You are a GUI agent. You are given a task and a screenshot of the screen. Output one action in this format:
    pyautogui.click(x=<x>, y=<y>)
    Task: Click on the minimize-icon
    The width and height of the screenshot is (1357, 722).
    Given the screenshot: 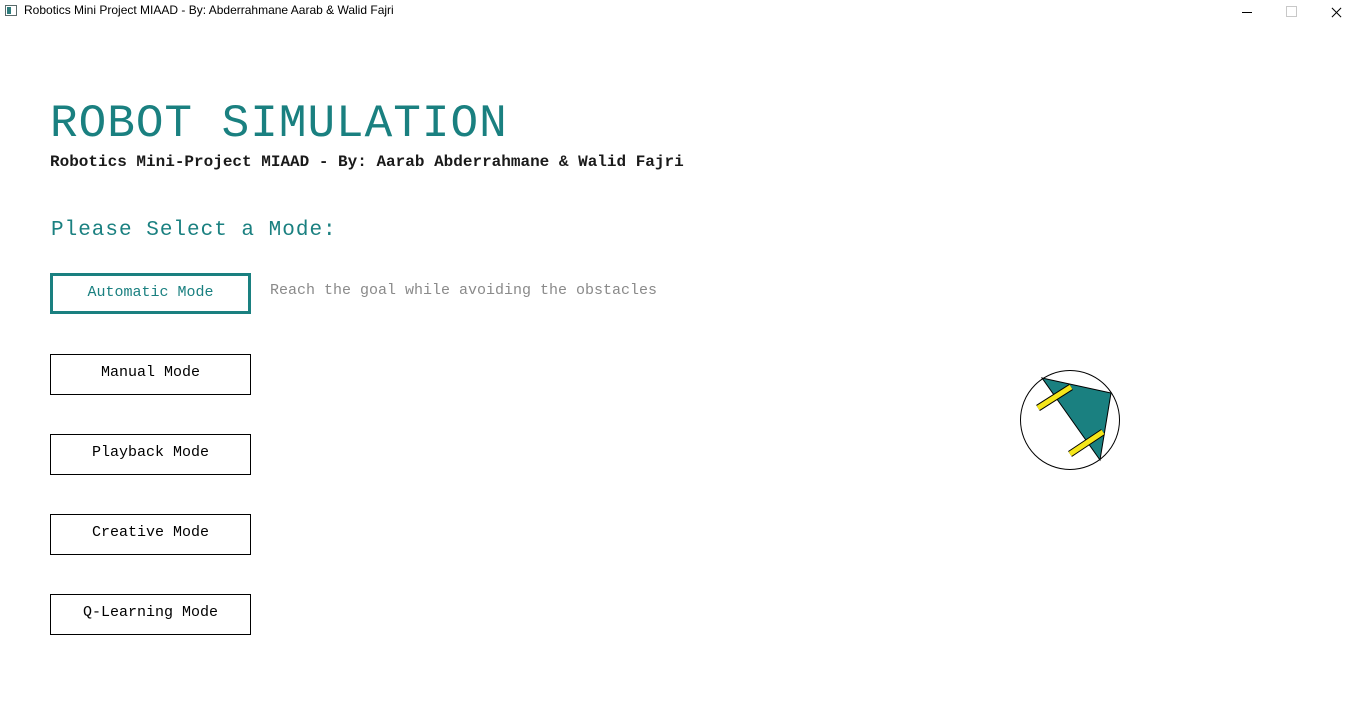 What is the action you would take?
    pyautogui.click(x=1247, y=12)
    